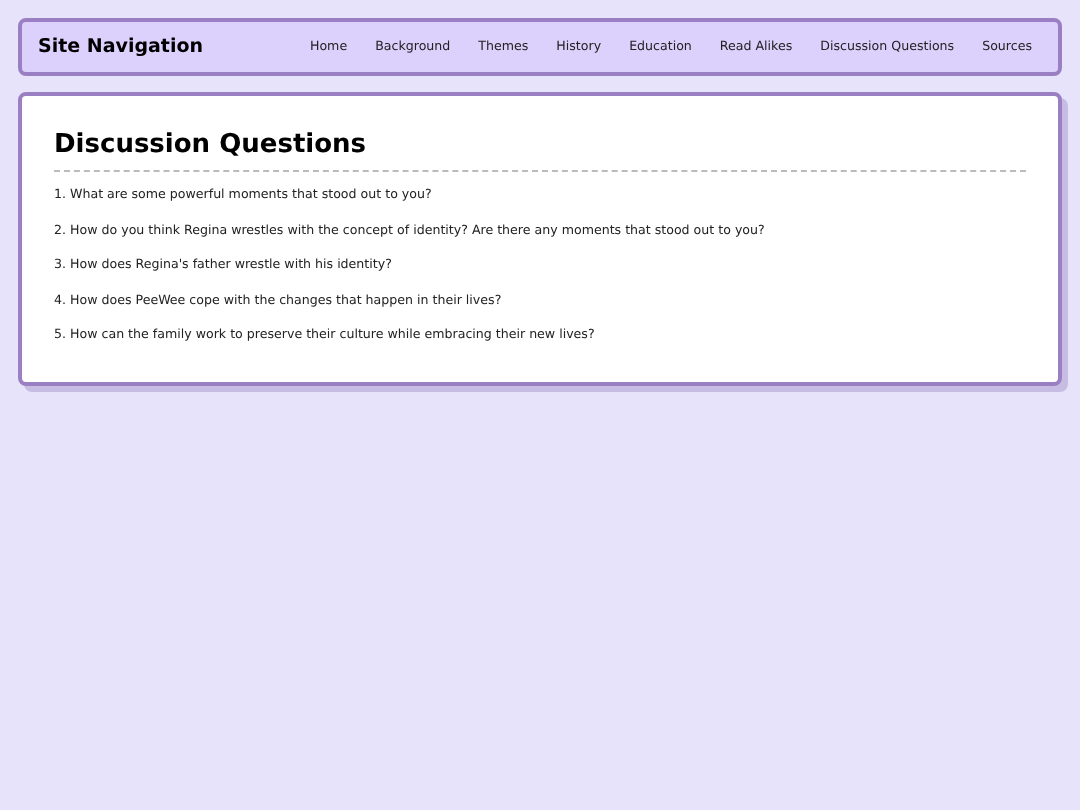  What do you see at coordinates (120, 47) in the screenshot?
I see `site-title: Site Navigation` at bounding box center [120, 47].